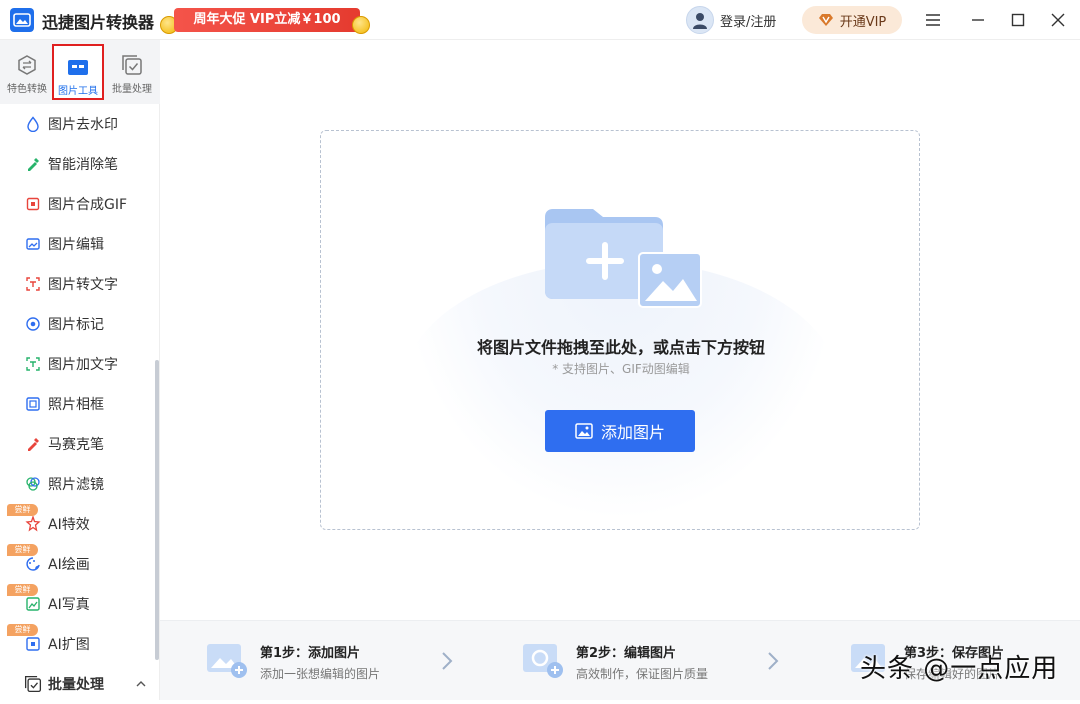  What do you see at coordinates (33, 364) in the screenshot?
I see `add-text-icon` at bounding box center [33, 364].